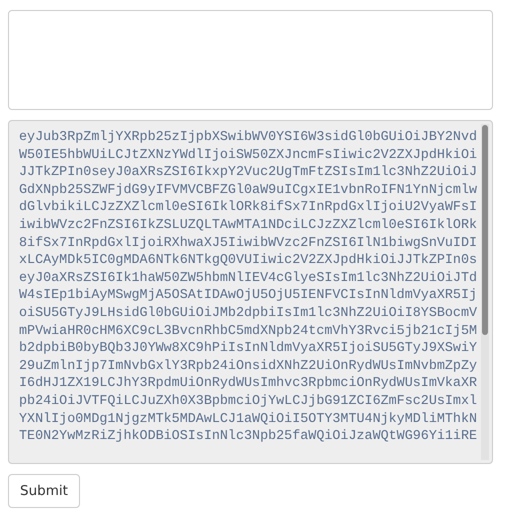  I want to click on scrollbar-thumb, so click(485, 230).